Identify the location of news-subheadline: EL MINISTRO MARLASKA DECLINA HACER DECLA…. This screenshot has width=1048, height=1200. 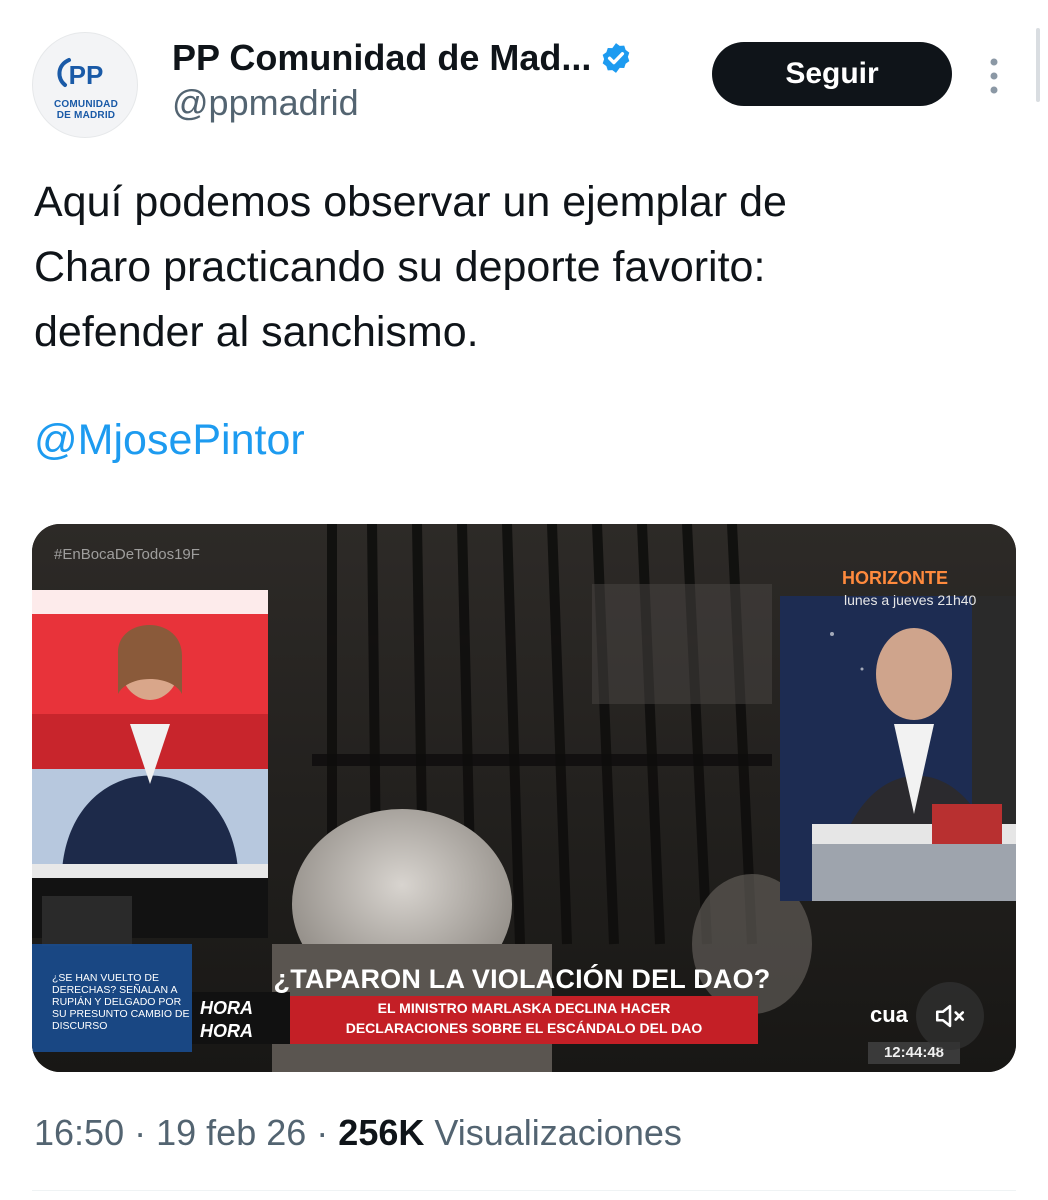
(524, 1019).